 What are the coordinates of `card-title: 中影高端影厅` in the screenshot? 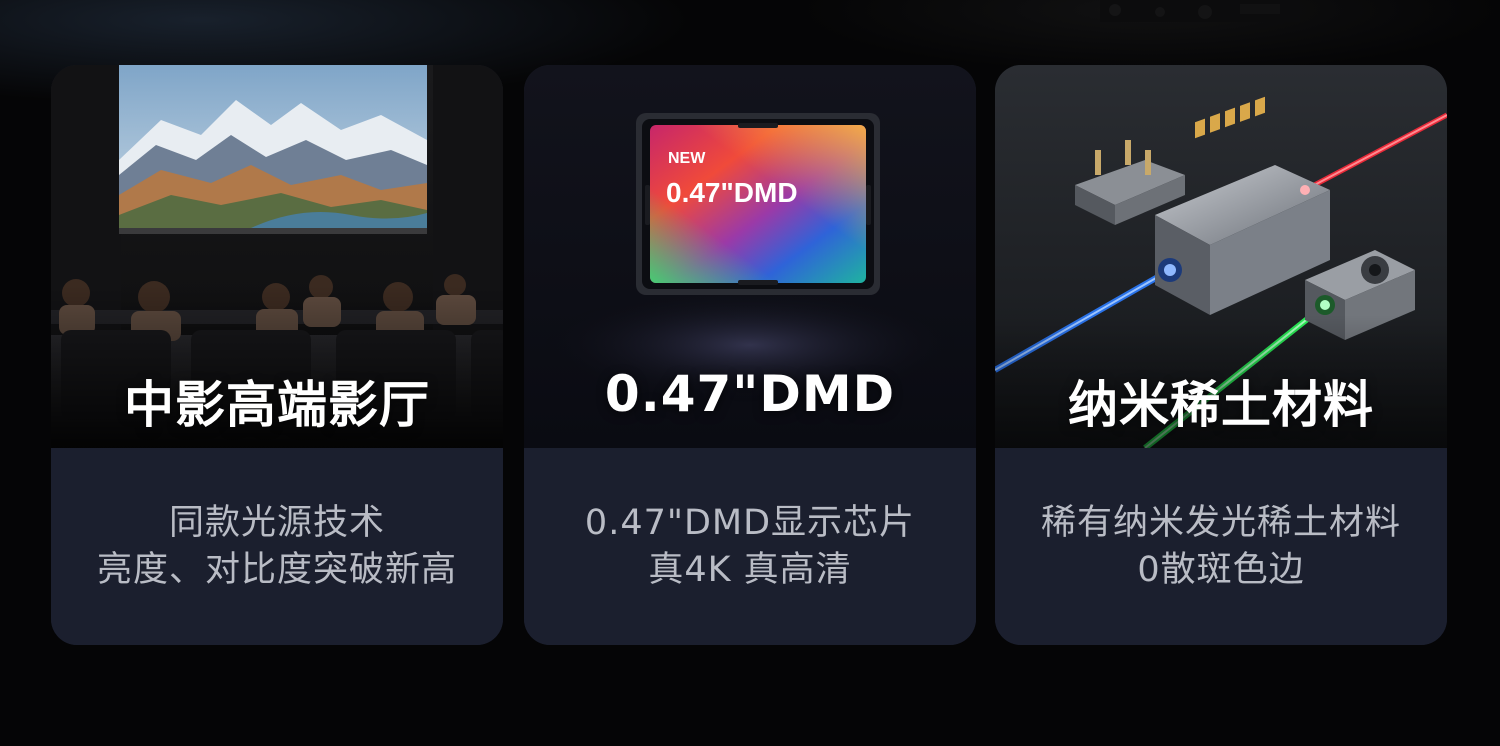 It's located at (277, 405).